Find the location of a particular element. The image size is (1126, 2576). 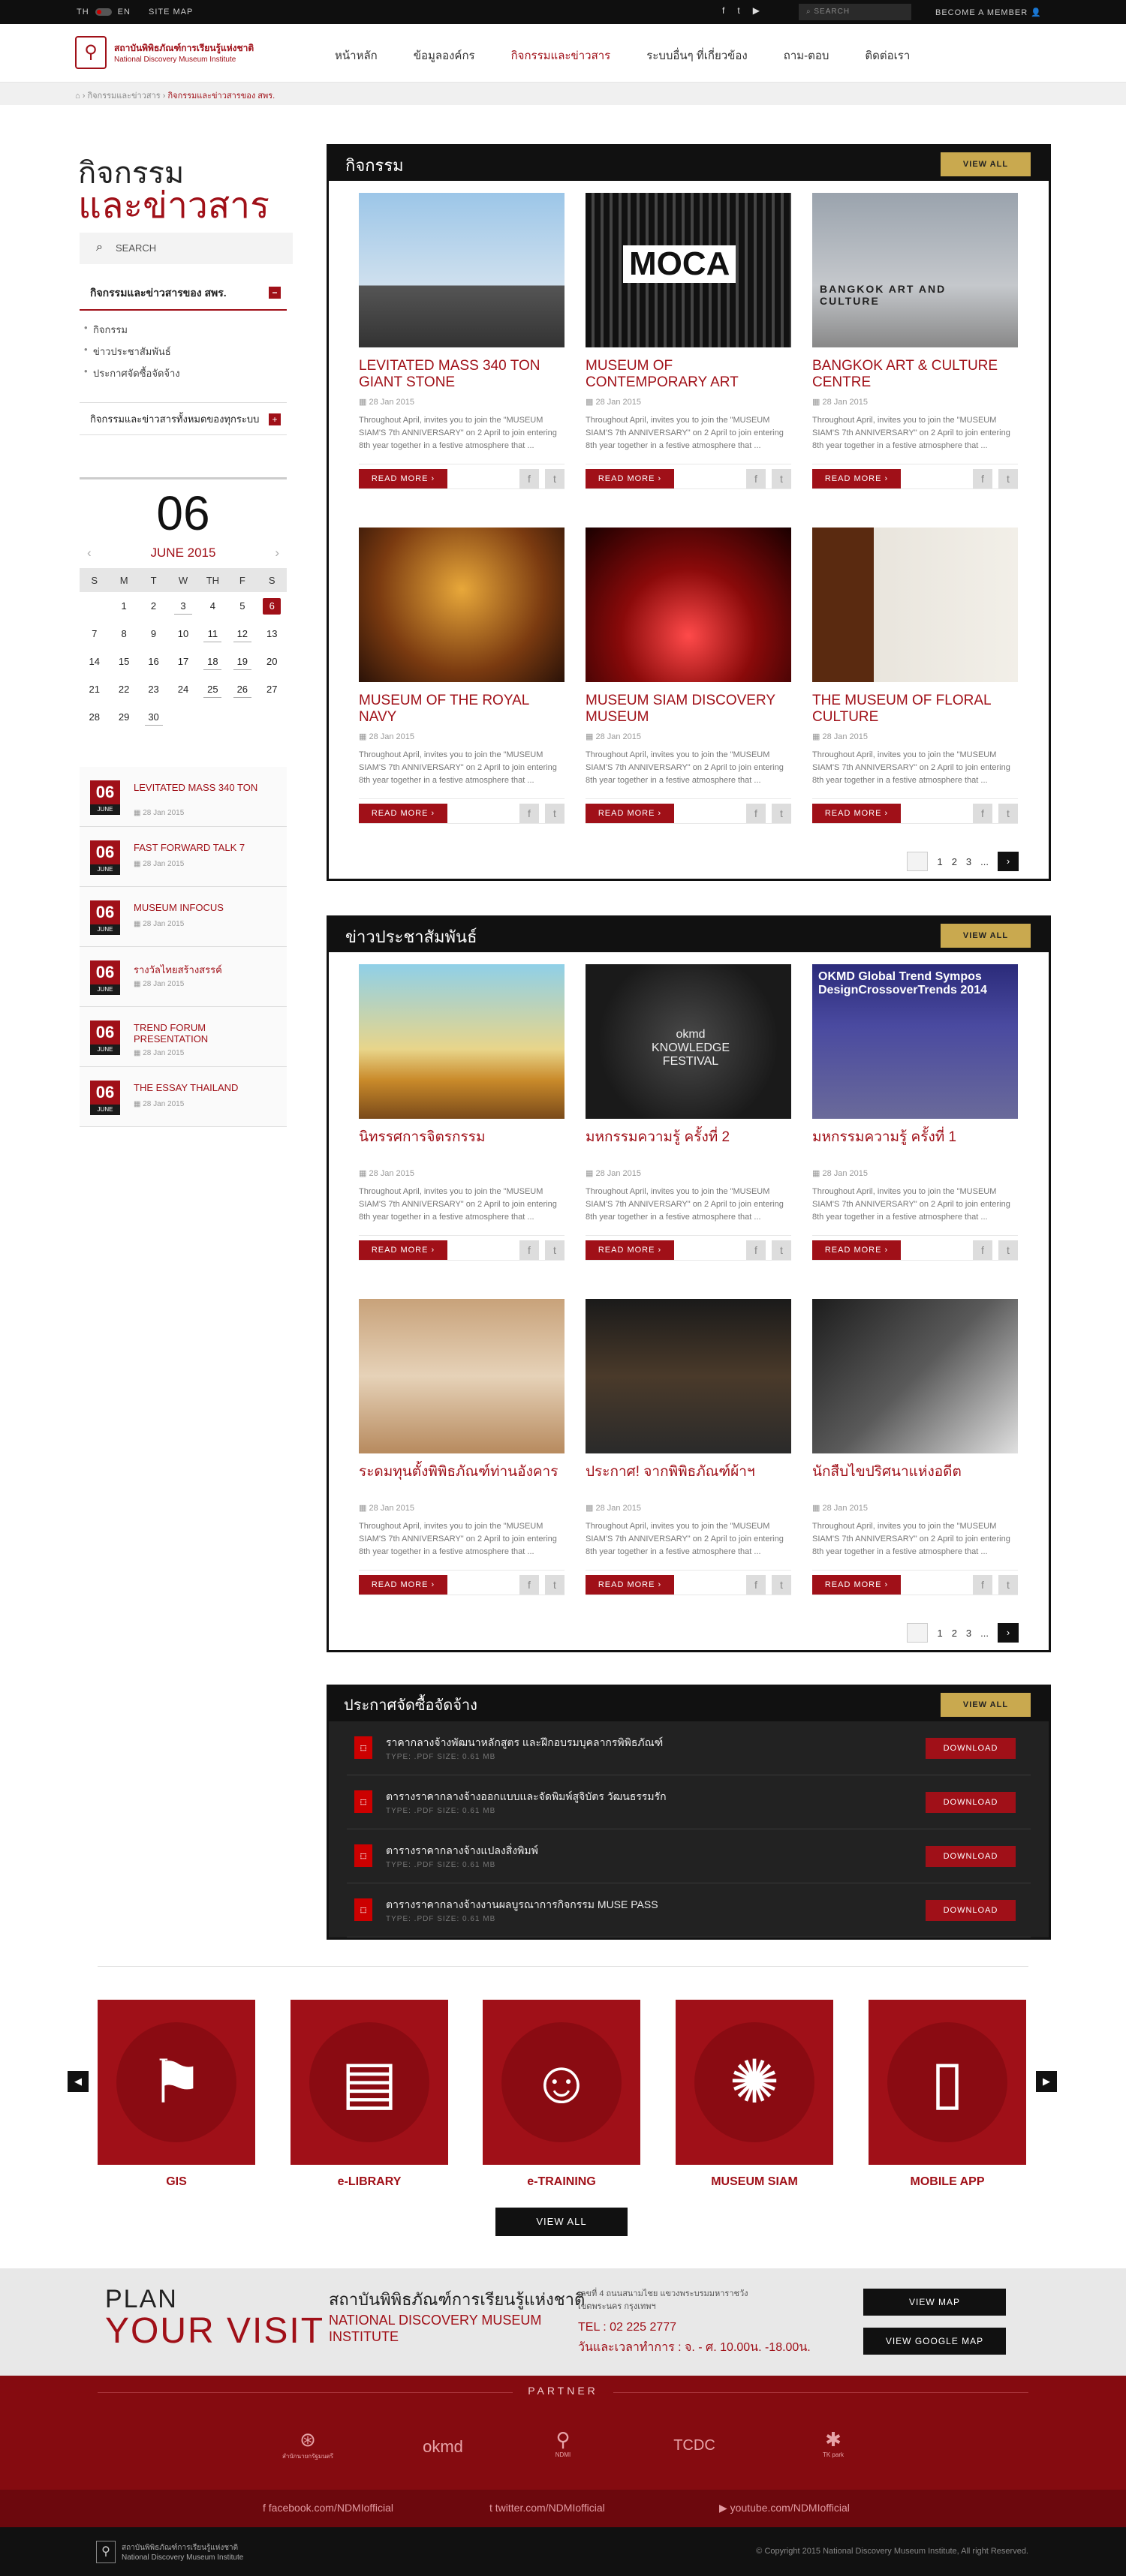

sidebar-search-input: ⌕ SEARCH is located at coordinates (187, 248).